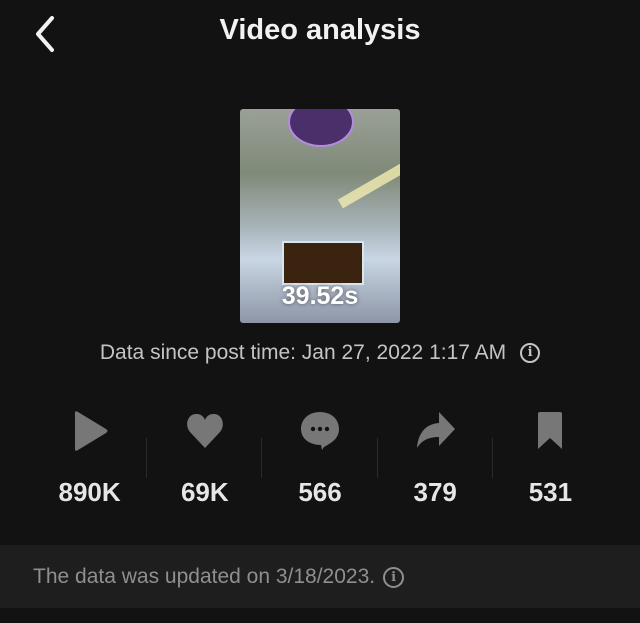 The width and height of the screenshot is (640, 623). Describe the element at coordinates (320, 216) in the screenshot. I see `video-thumbnail: 39.52s` at that location.